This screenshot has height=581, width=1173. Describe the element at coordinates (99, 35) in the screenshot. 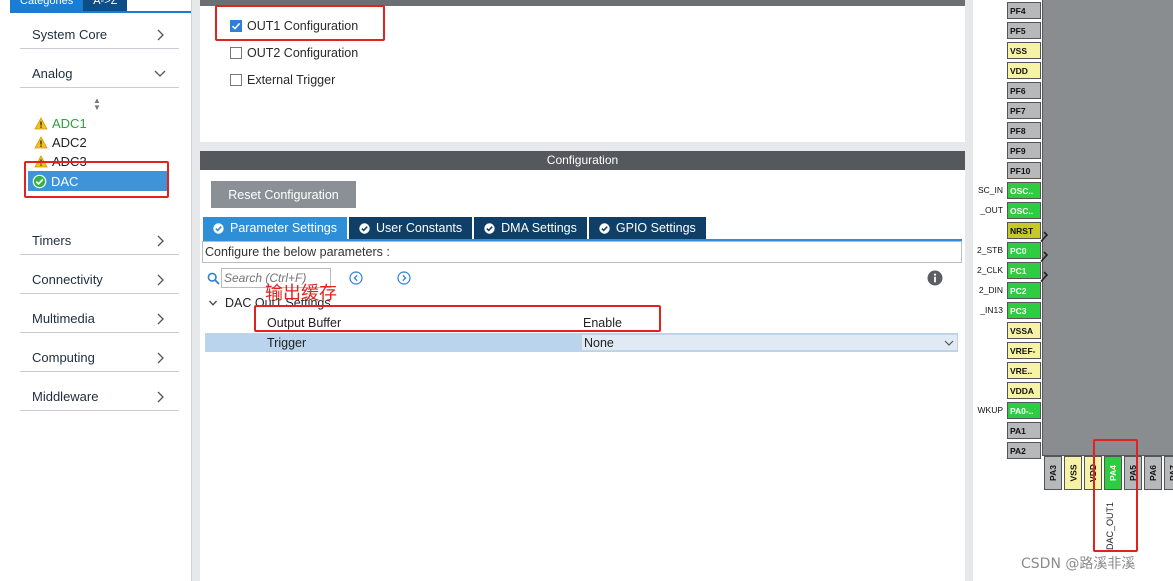

I see `category-system-core: System Core` at that location.